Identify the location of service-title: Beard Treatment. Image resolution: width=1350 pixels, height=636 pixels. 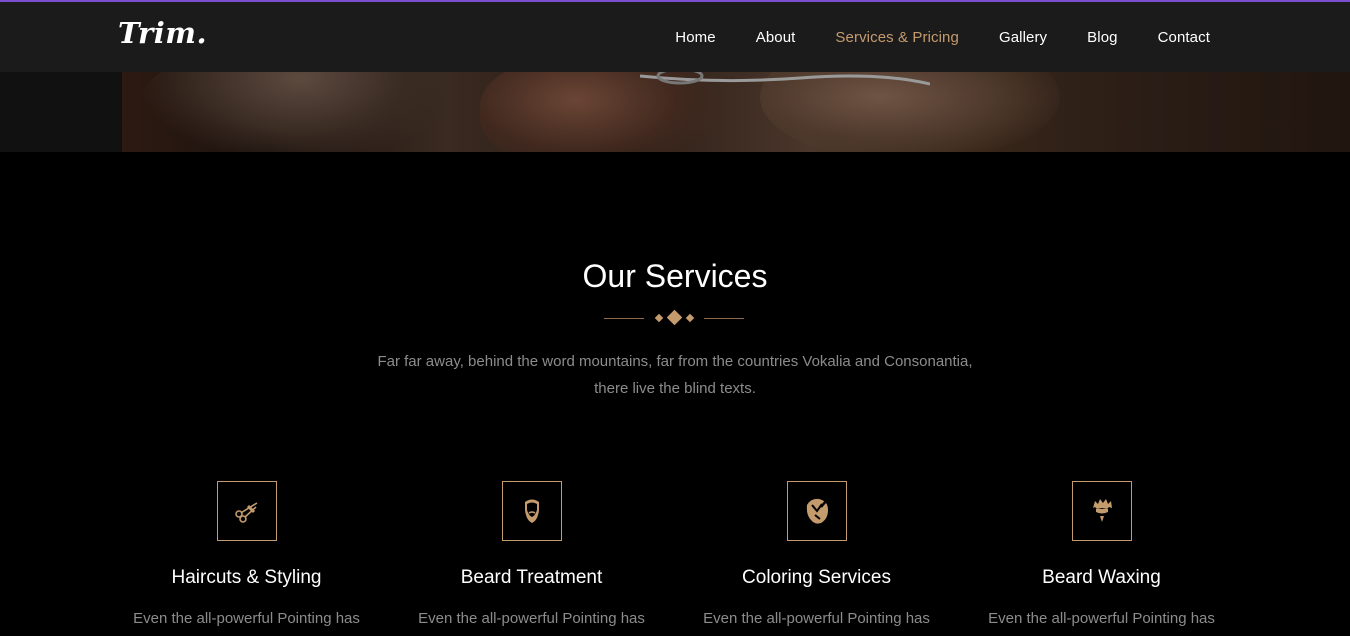
(531, 577).